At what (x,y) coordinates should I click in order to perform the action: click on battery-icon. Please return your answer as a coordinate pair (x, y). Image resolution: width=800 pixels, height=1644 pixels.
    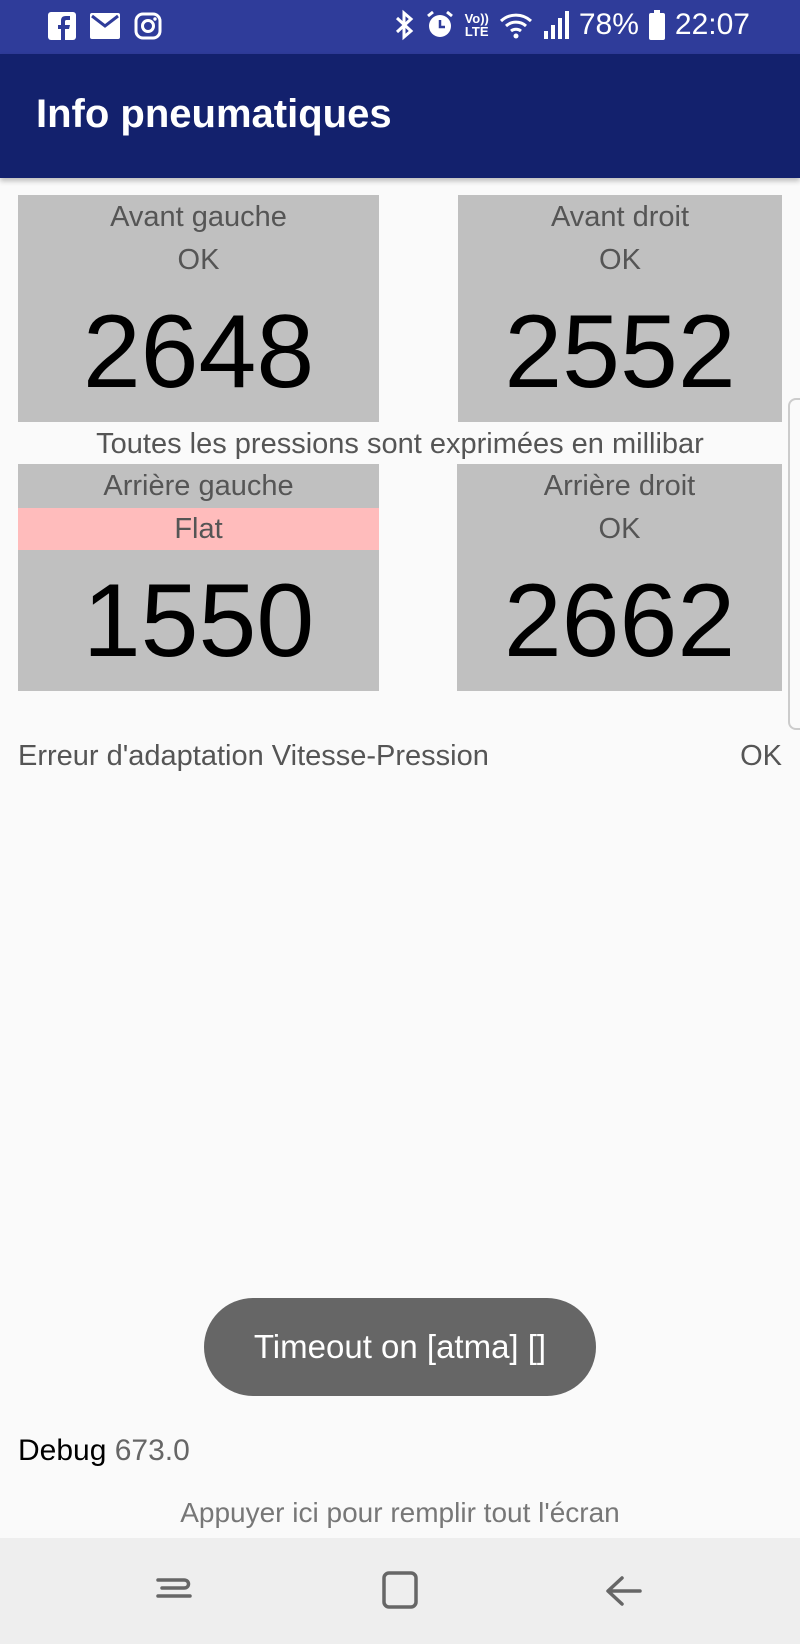
    Looking at the image, I should click on (656, 25).